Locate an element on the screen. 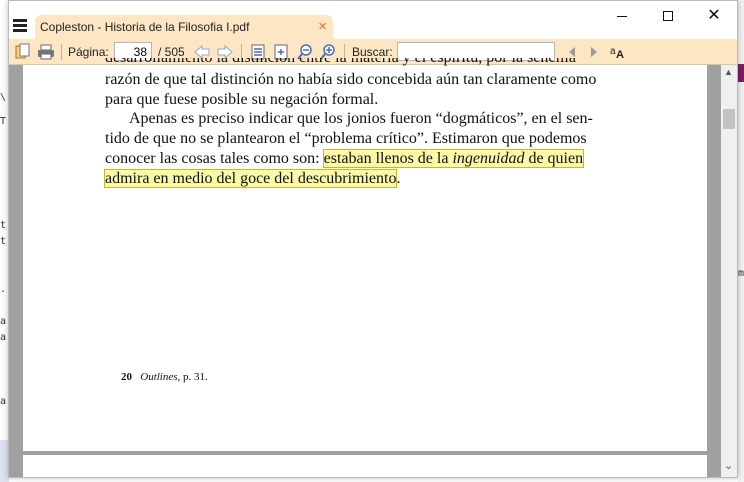 This screenshot has height=482, width=744. page-total: / 505 is located at coordinates (171, 52).